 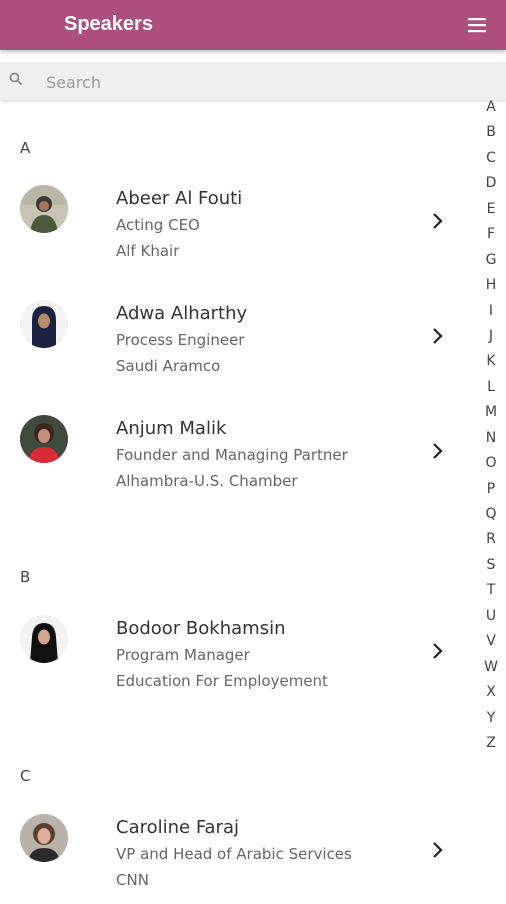 I want to click on hamburger-menu-icon, so click(x=477, y=25).